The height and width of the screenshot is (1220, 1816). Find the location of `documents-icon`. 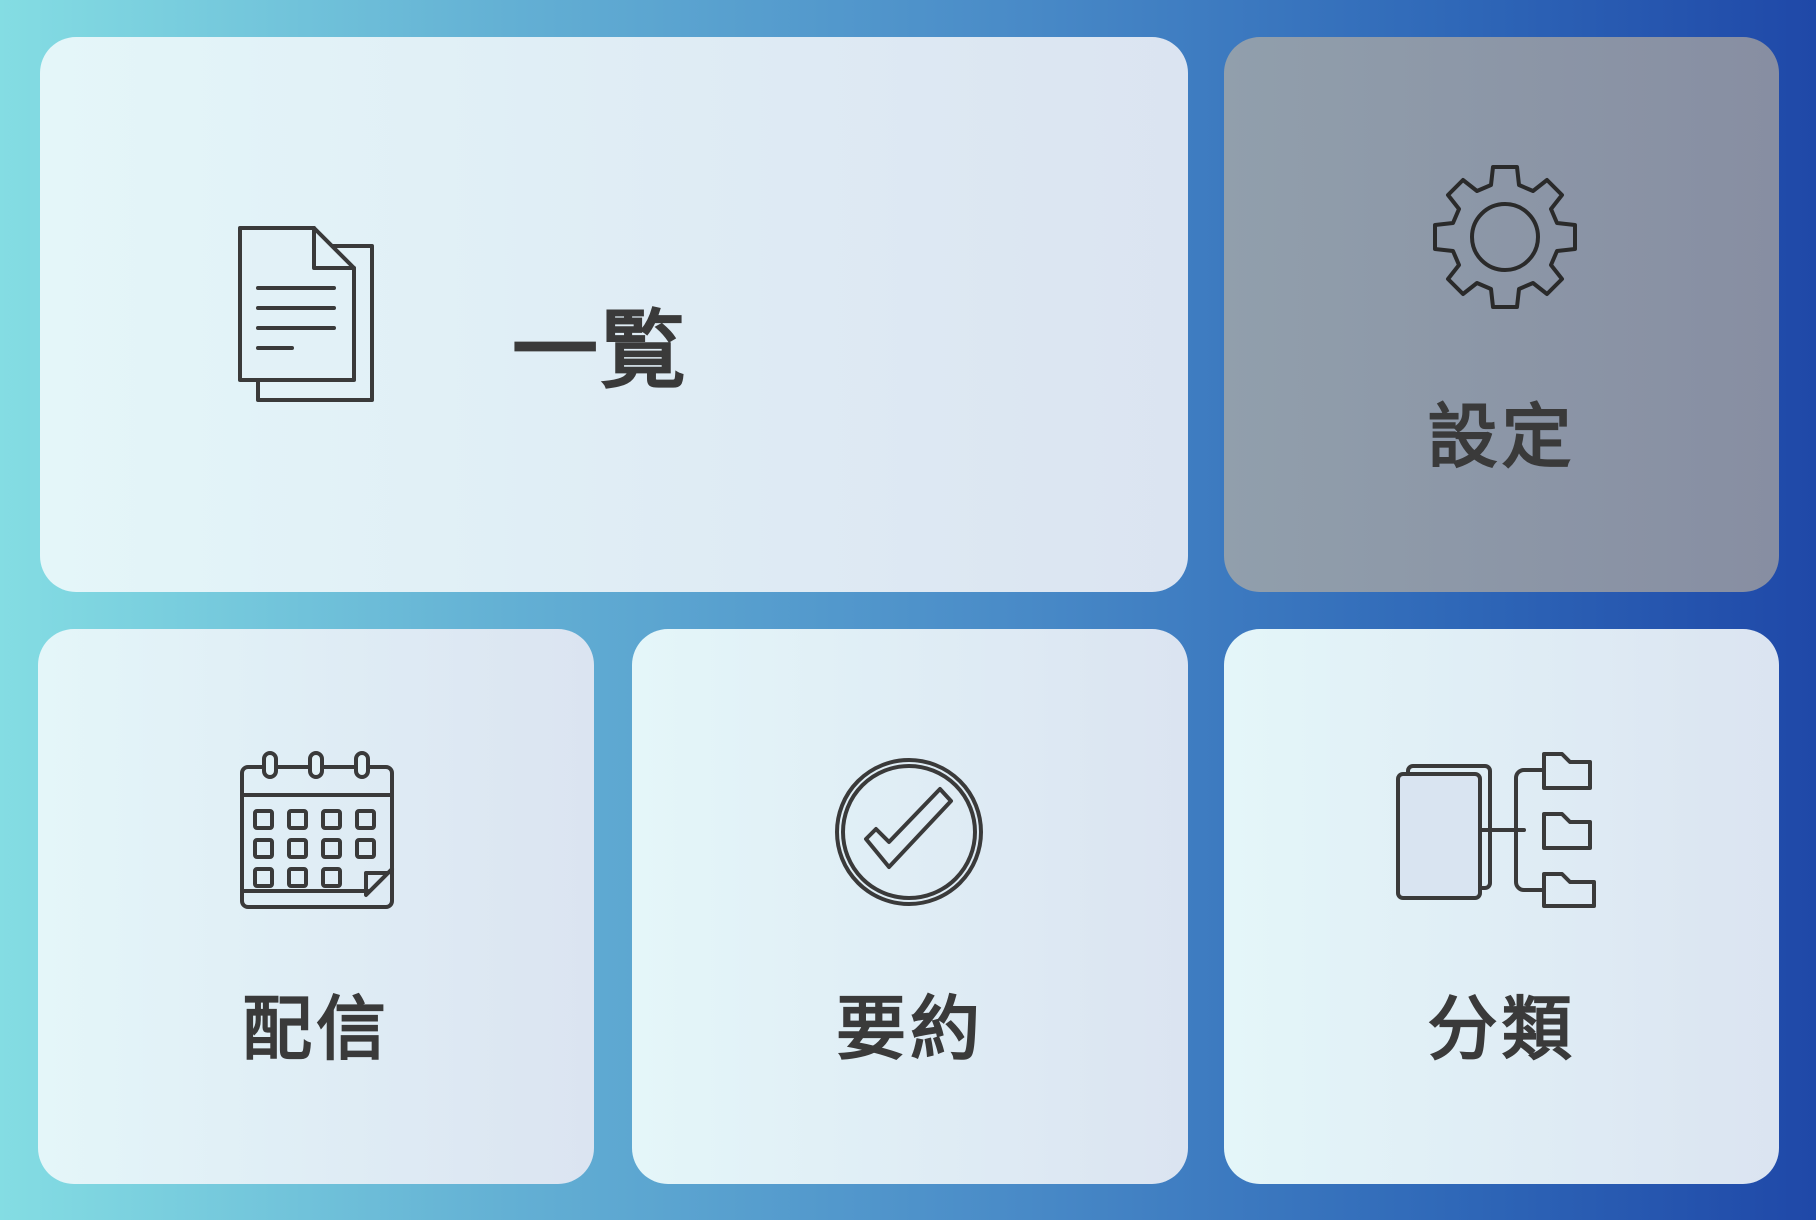

documents-icon is located at coordinates (306, 314).